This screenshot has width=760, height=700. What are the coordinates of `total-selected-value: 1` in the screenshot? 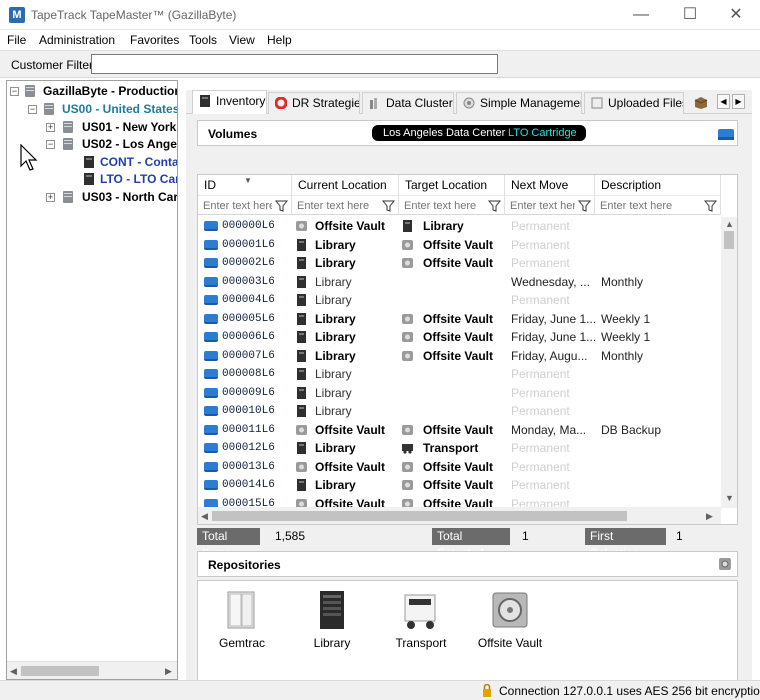 It's located at (525, 536).